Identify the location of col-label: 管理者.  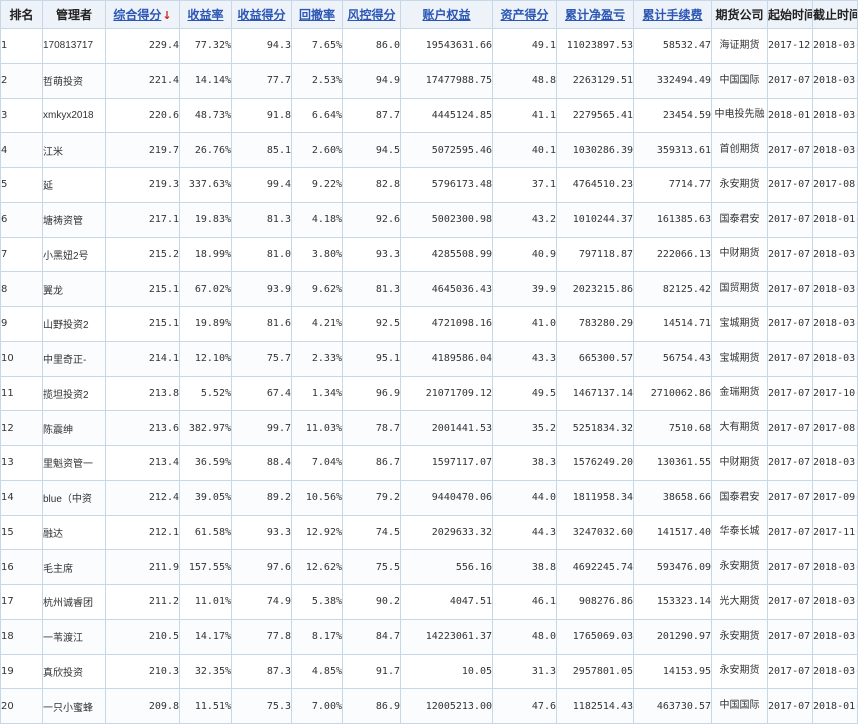
(73, 15).